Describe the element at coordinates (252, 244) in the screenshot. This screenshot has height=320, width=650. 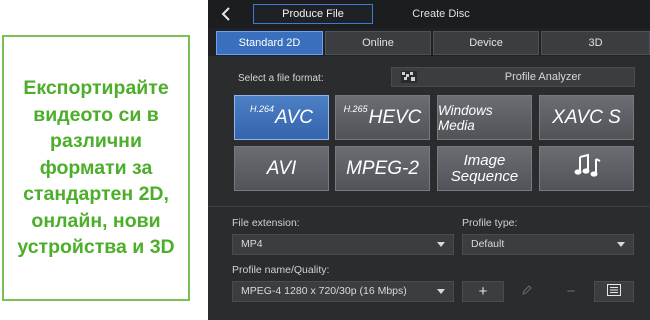
I see `file-extension-value: MP4` at that location.